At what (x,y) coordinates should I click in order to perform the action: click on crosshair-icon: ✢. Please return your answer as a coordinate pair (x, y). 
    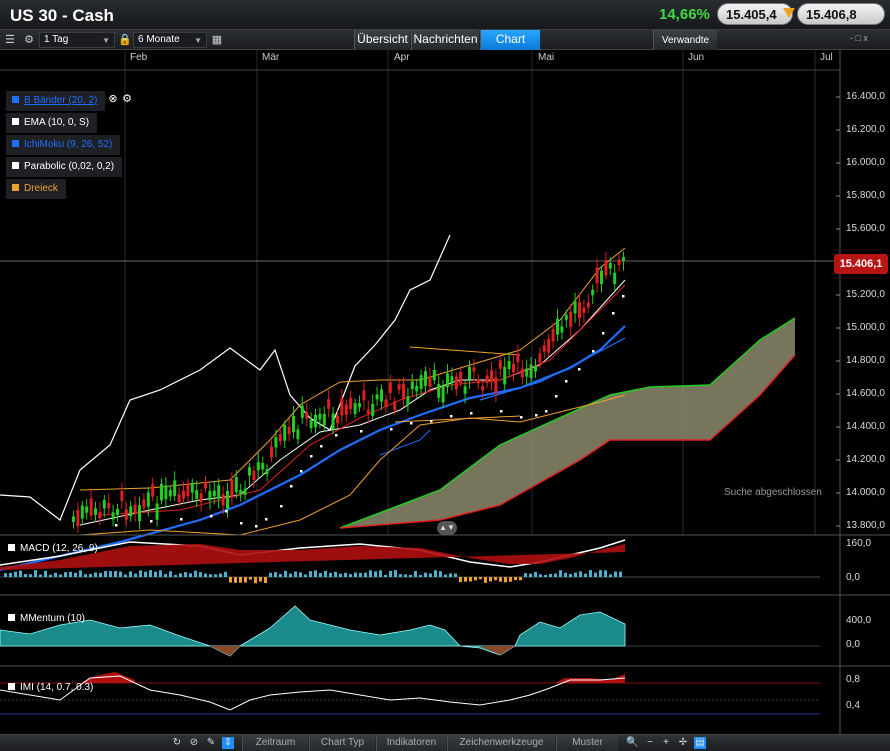
    Looking at the image, I should click on (683, 743).